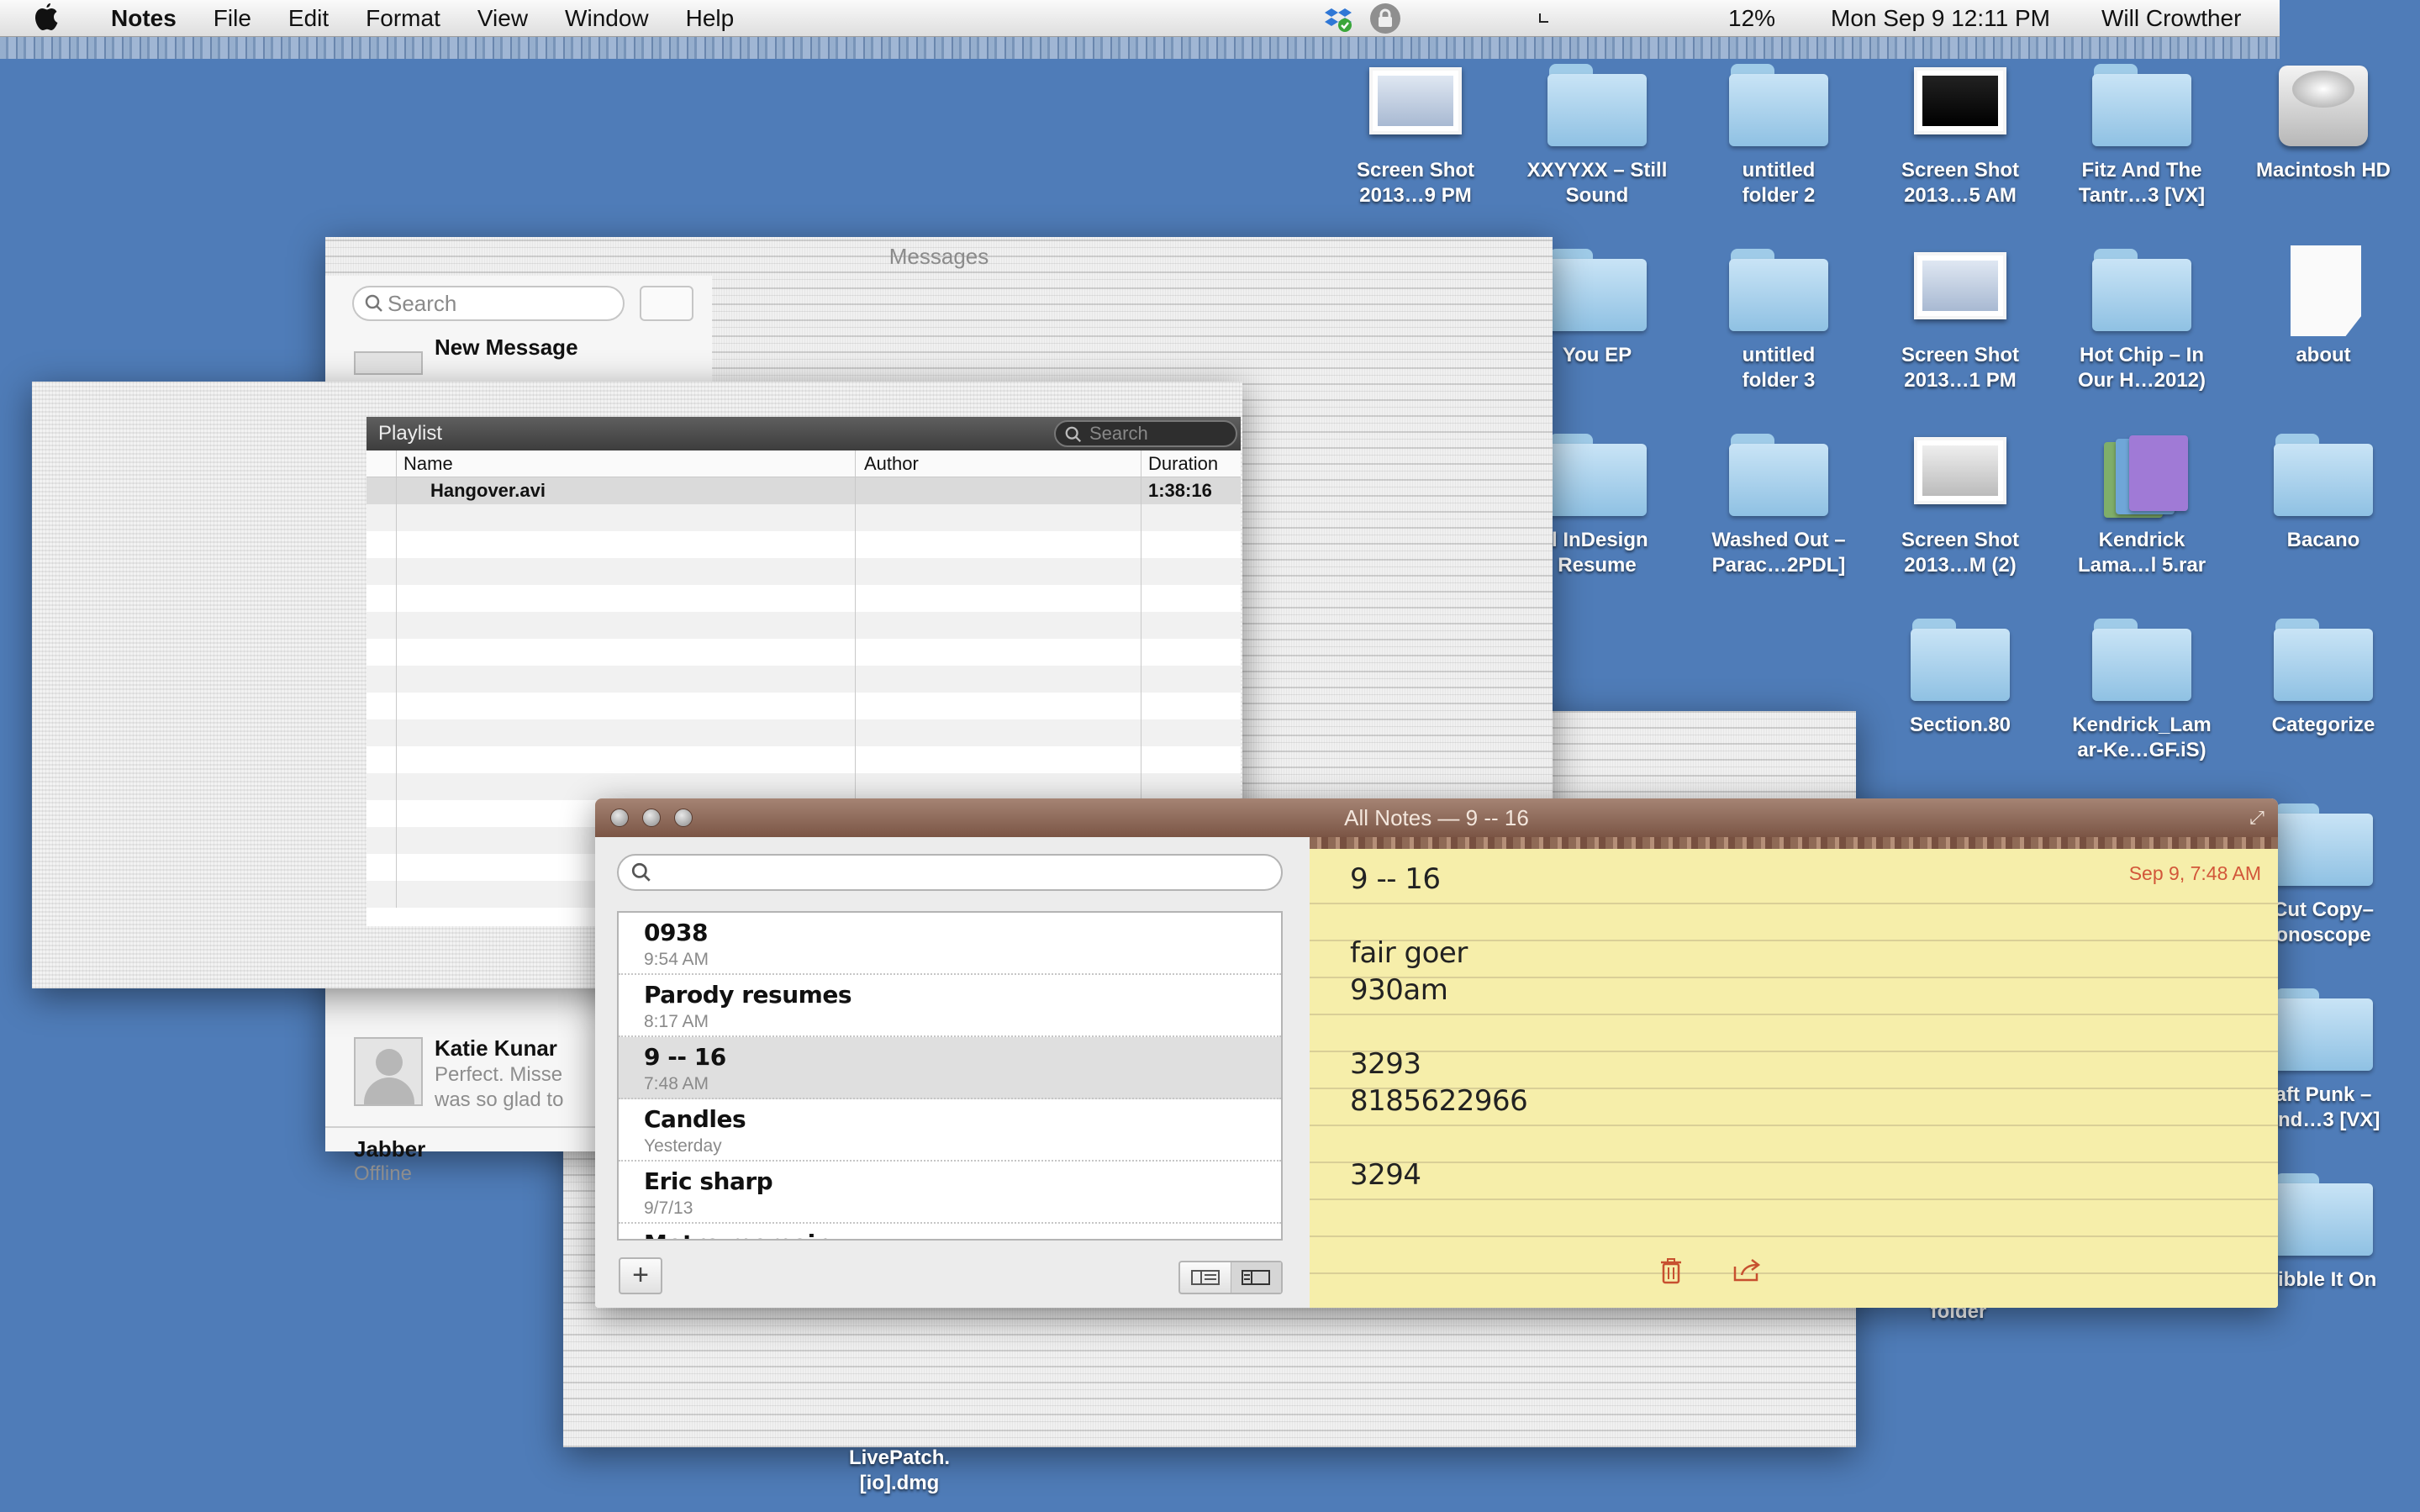 This screenshot has width=2420, height=1512. I want to click on playlist-search-input: Search, so click(1145, 434).